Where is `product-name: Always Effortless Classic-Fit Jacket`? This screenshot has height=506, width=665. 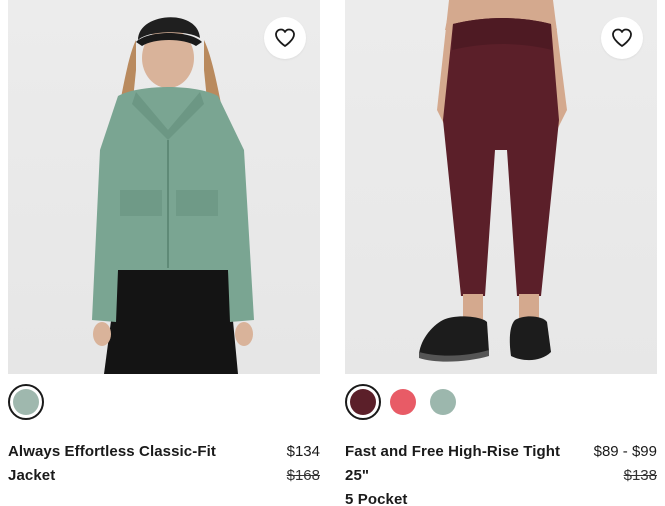
product-name: Always Effortless Classic-Fit Jacket is located at coordinates (123, 464).